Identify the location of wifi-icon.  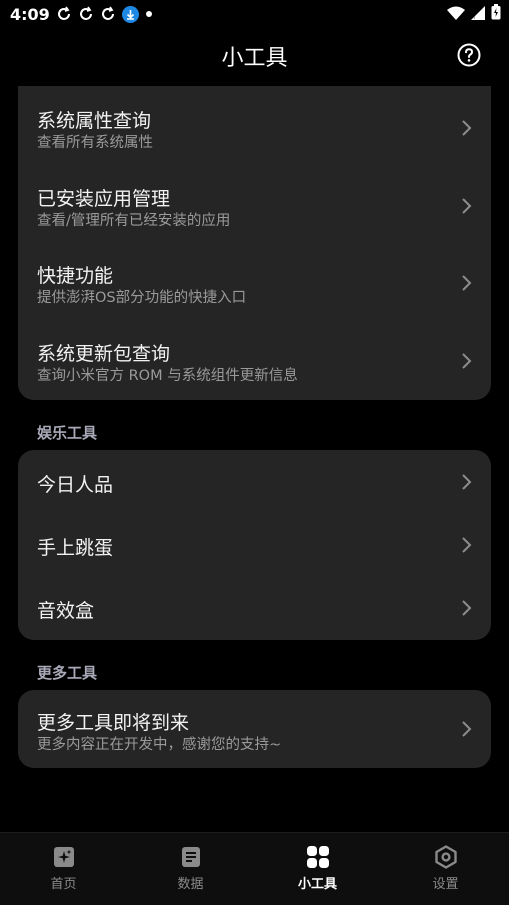
(456, 14).